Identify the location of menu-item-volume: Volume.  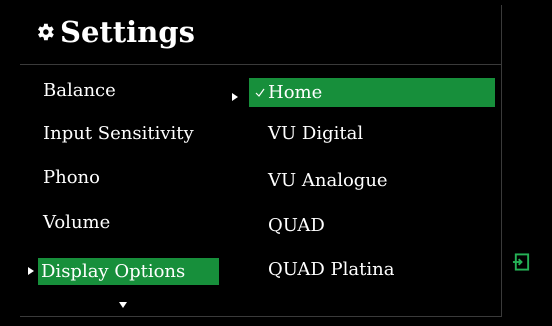
(76, 223).